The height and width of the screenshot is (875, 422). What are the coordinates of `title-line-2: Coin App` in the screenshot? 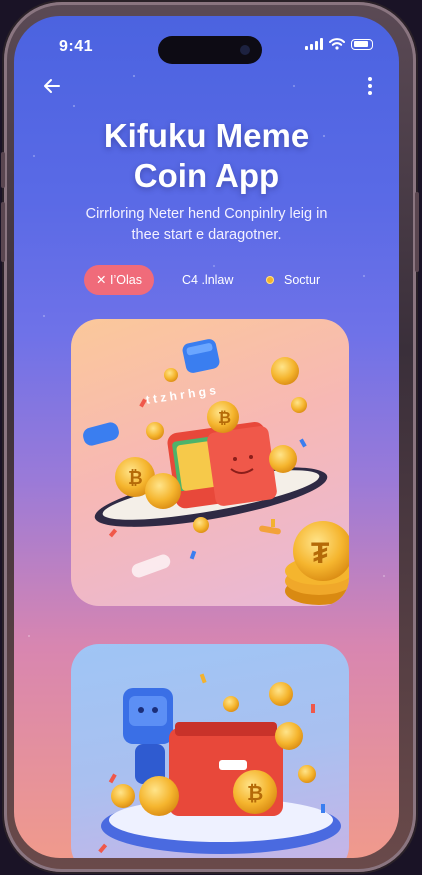 It's located at (206, 175).